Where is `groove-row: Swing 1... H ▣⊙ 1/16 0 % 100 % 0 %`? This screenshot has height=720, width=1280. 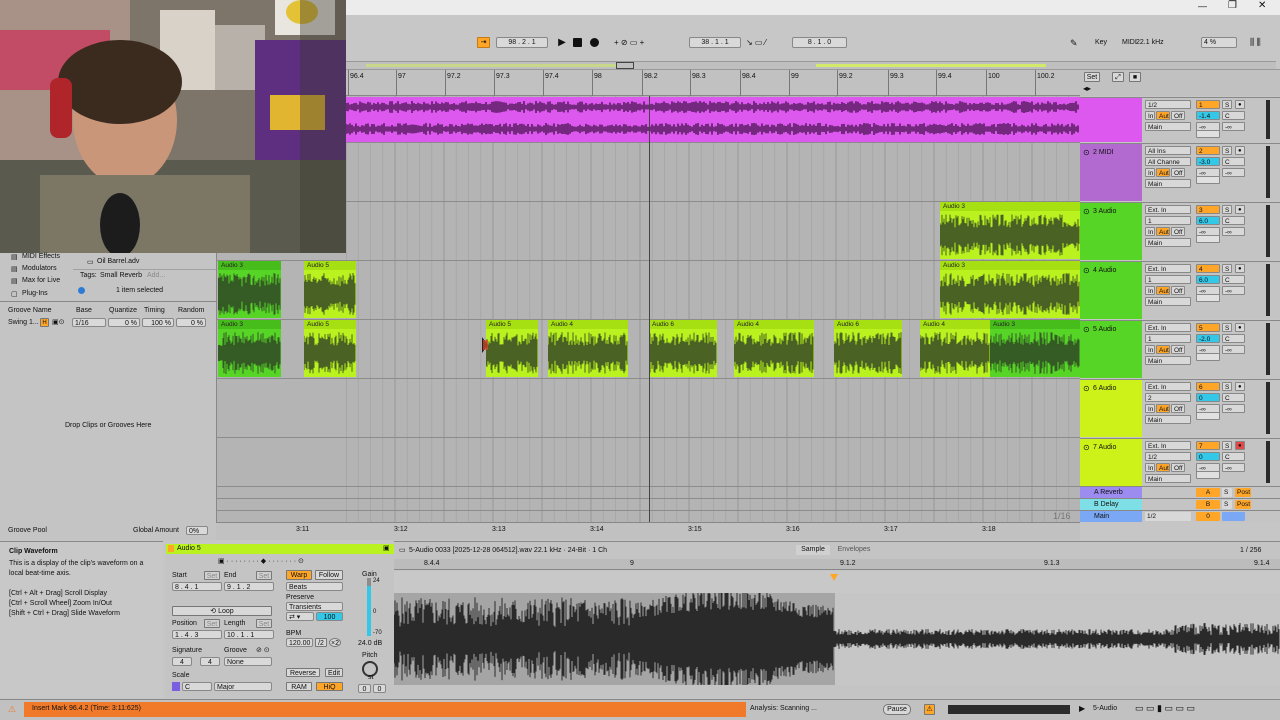
groove-row: Swing 1... H ▣⊙ 1/16 0 % 100 % 0 % is located at coordinates (108, 323).